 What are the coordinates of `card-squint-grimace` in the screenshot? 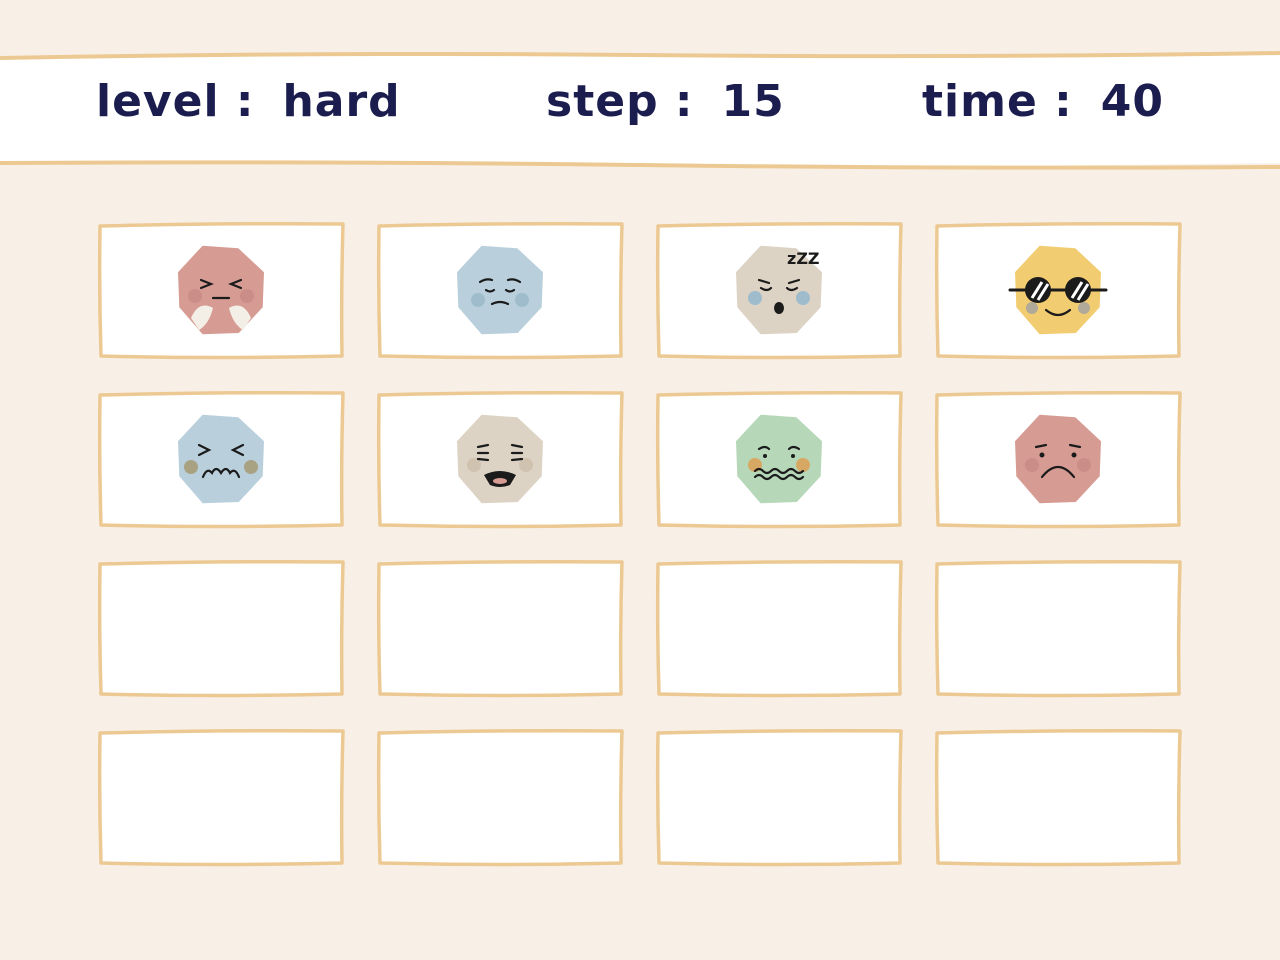 It's located at (221, 460).